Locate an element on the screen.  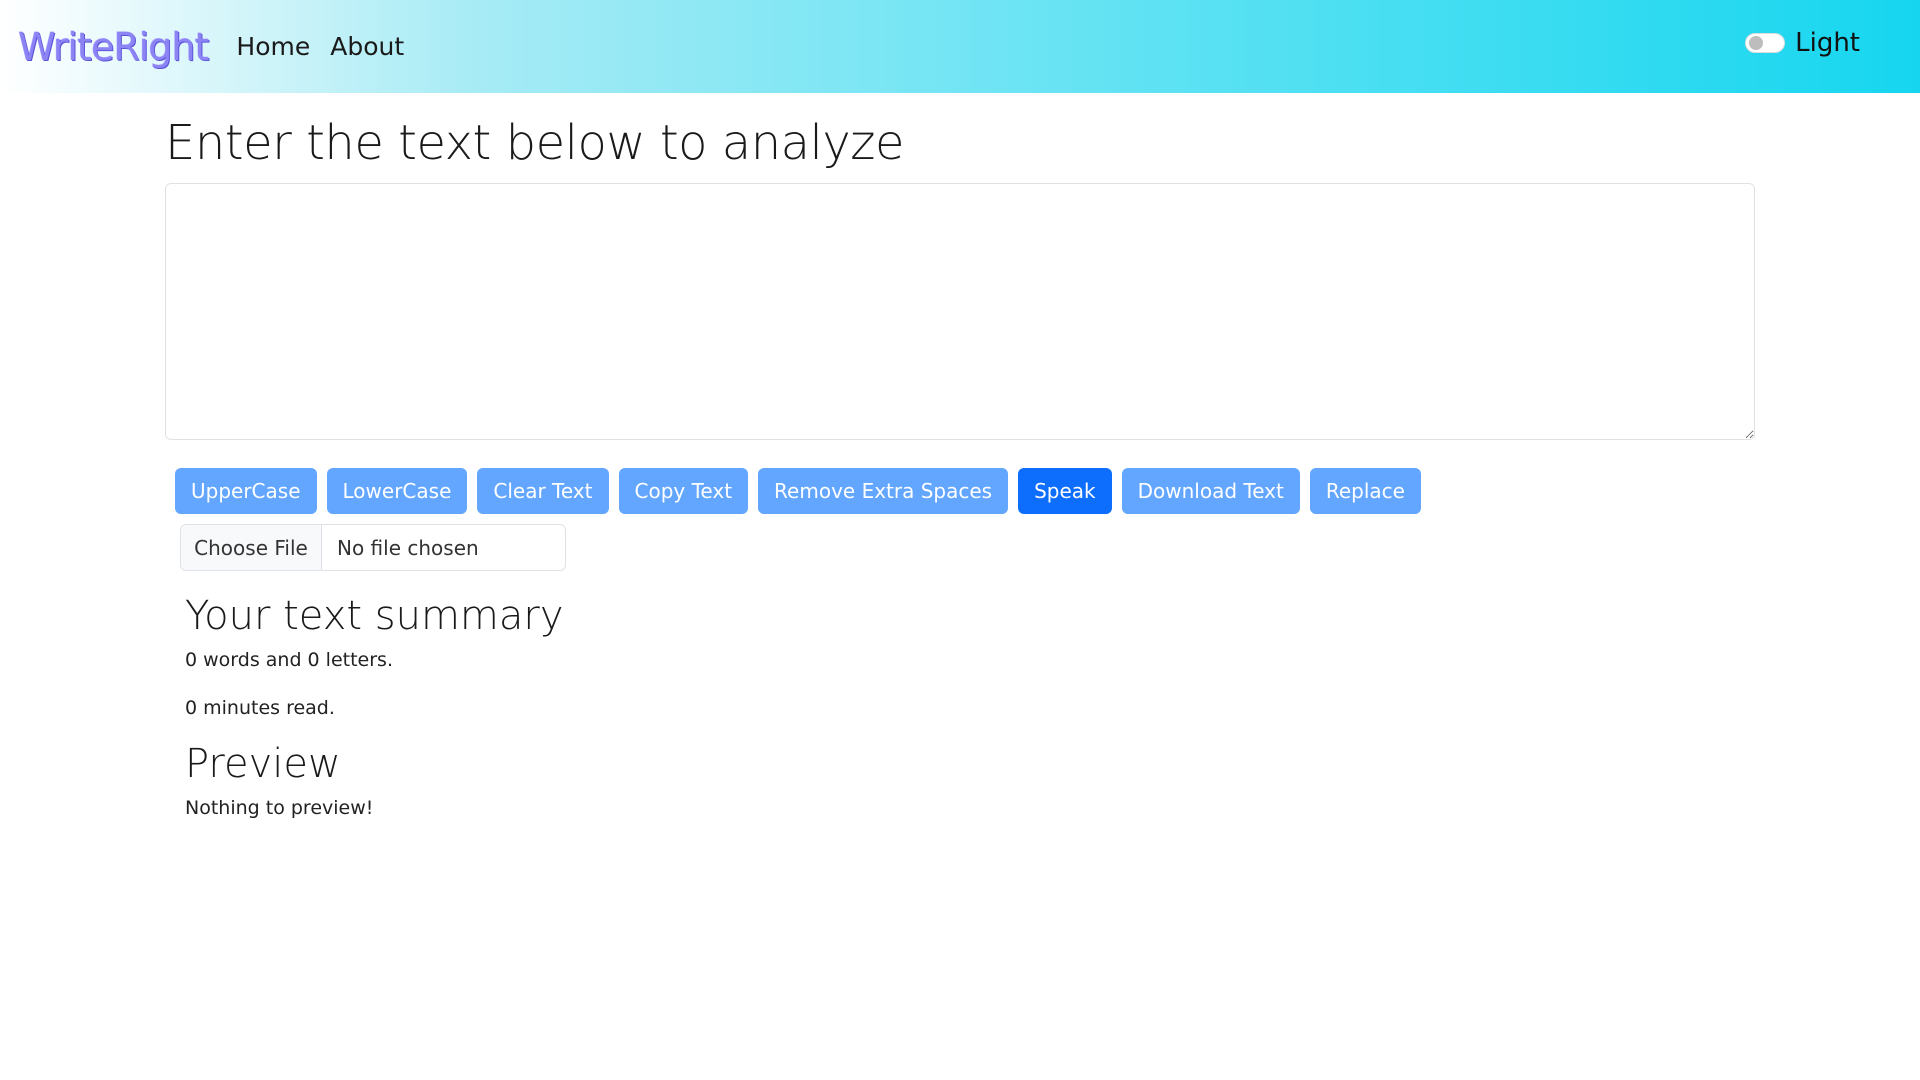
download-text-button: Download Text is located at coordinates (1210, 491).